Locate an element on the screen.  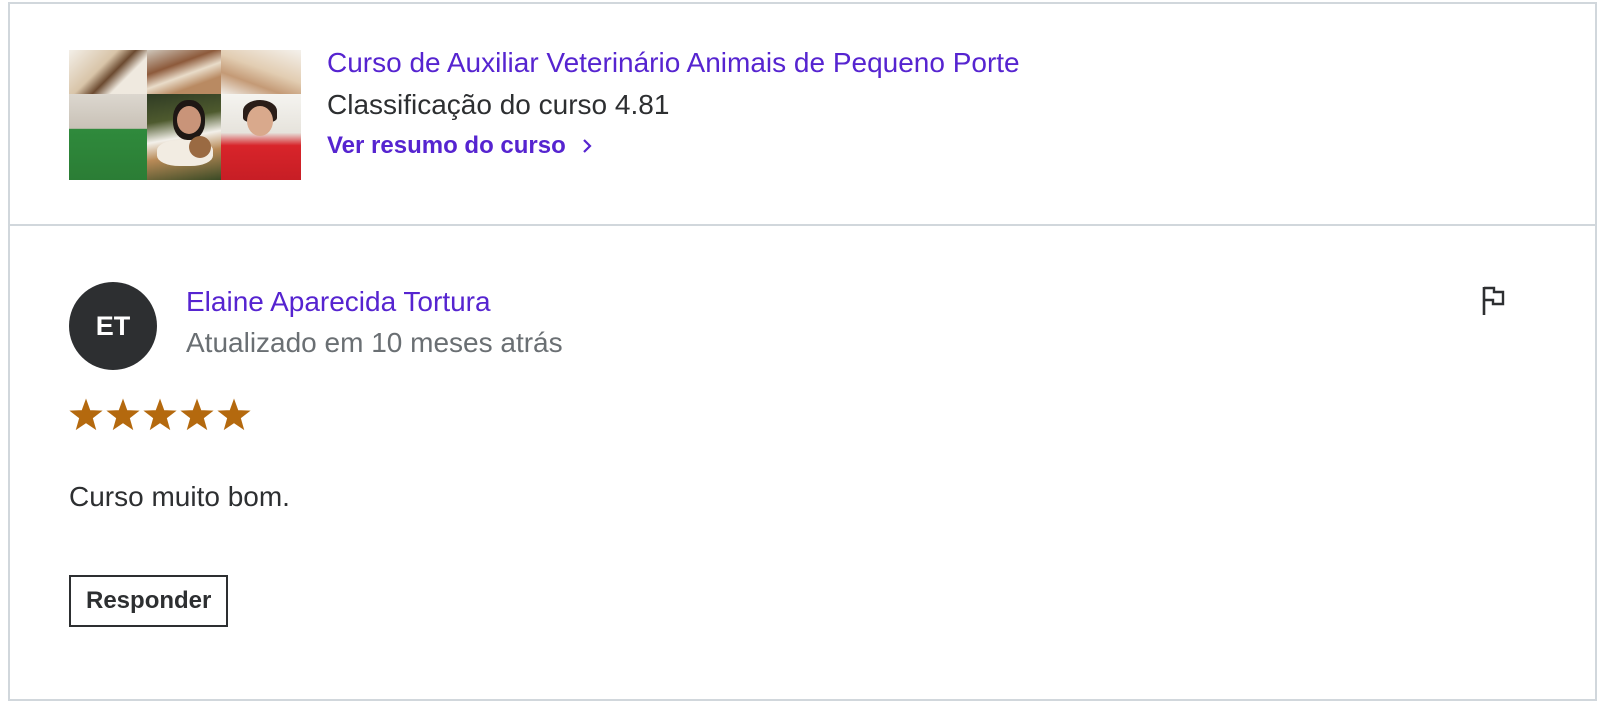
chevron-right-icon is located at coordinates (587, 146).